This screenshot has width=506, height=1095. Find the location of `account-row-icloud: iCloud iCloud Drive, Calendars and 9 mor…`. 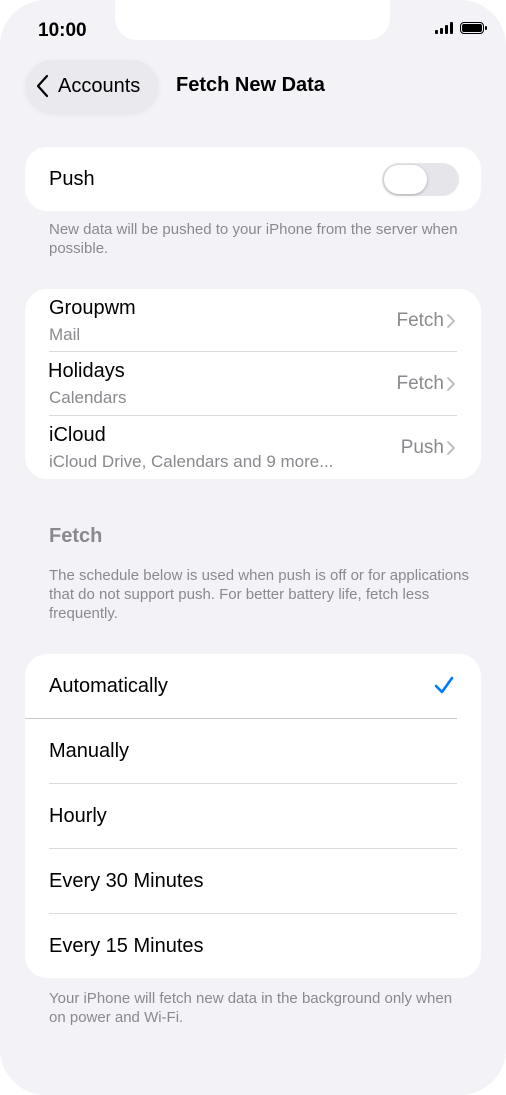

account-row-icloud: iCloud iCloud Drive, Calendars and 9 mor… is located at coordinates (253, 447).